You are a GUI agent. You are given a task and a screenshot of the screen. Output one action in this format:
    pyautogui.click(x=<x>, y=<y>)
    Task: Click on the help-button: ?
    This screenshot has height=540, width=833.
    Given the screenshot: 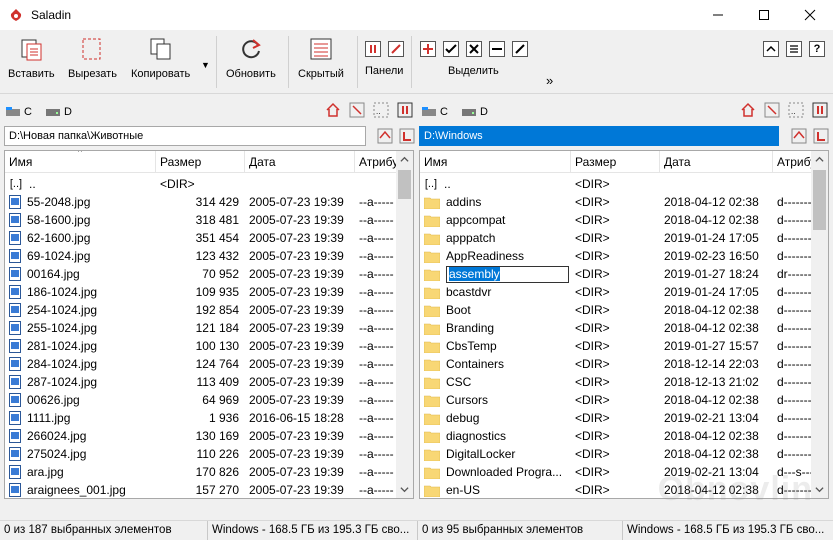 What is the action you would take?
    pyautogui.click(x=817, y=49)
    